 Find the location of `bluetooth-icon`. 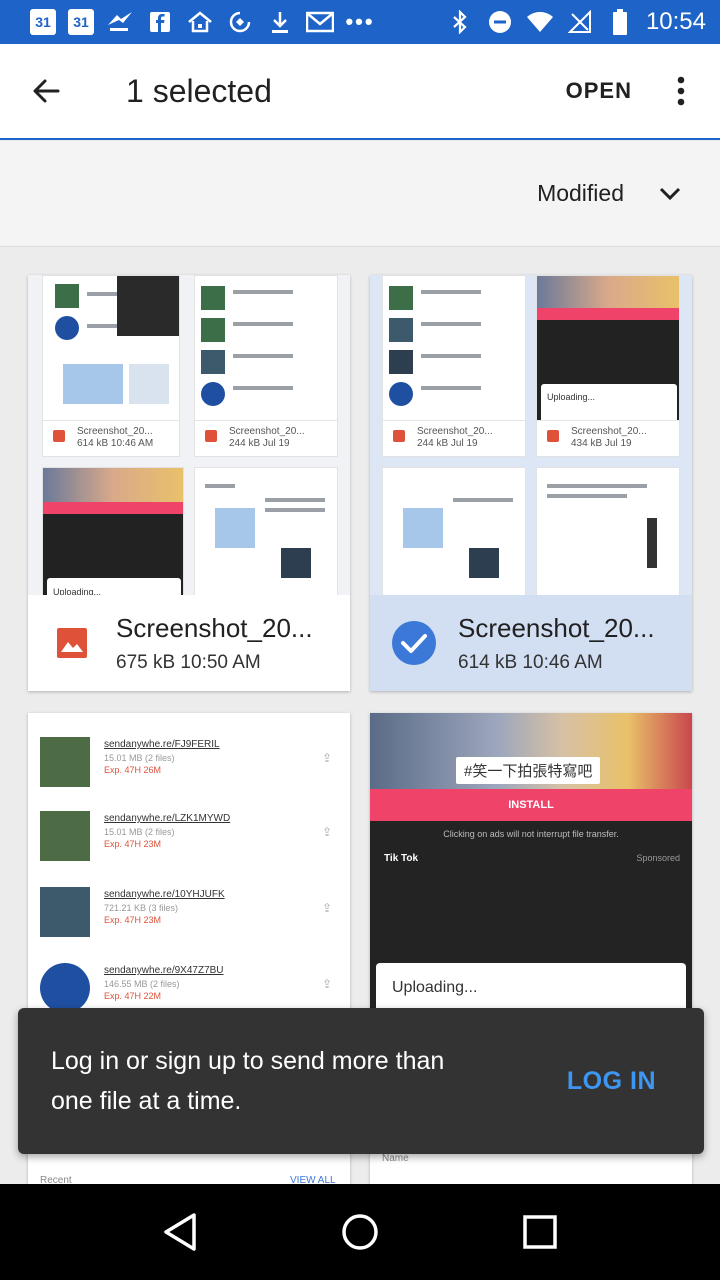

bluetooth-icon is located at coordinates (460, 22).